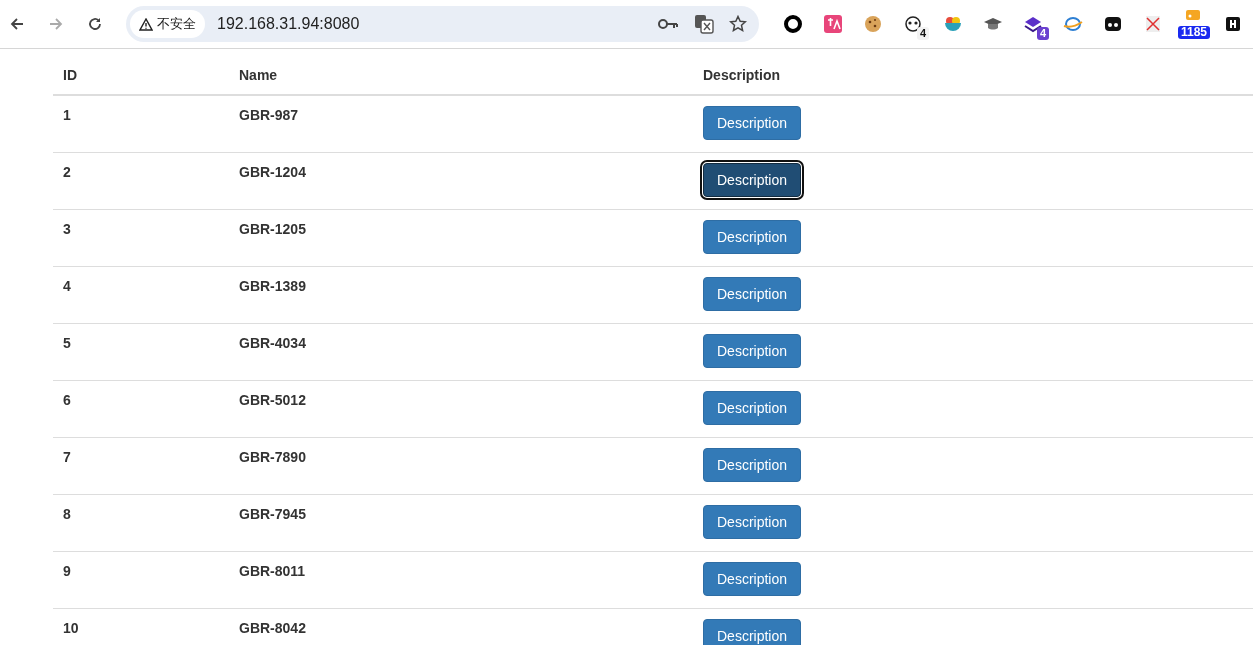 The width and height of the screenshot is (1253, 645). What do you see at coordinates (973, 72) in the screenshot?
I see `column-header: Description` at bounding box center [973, 72].